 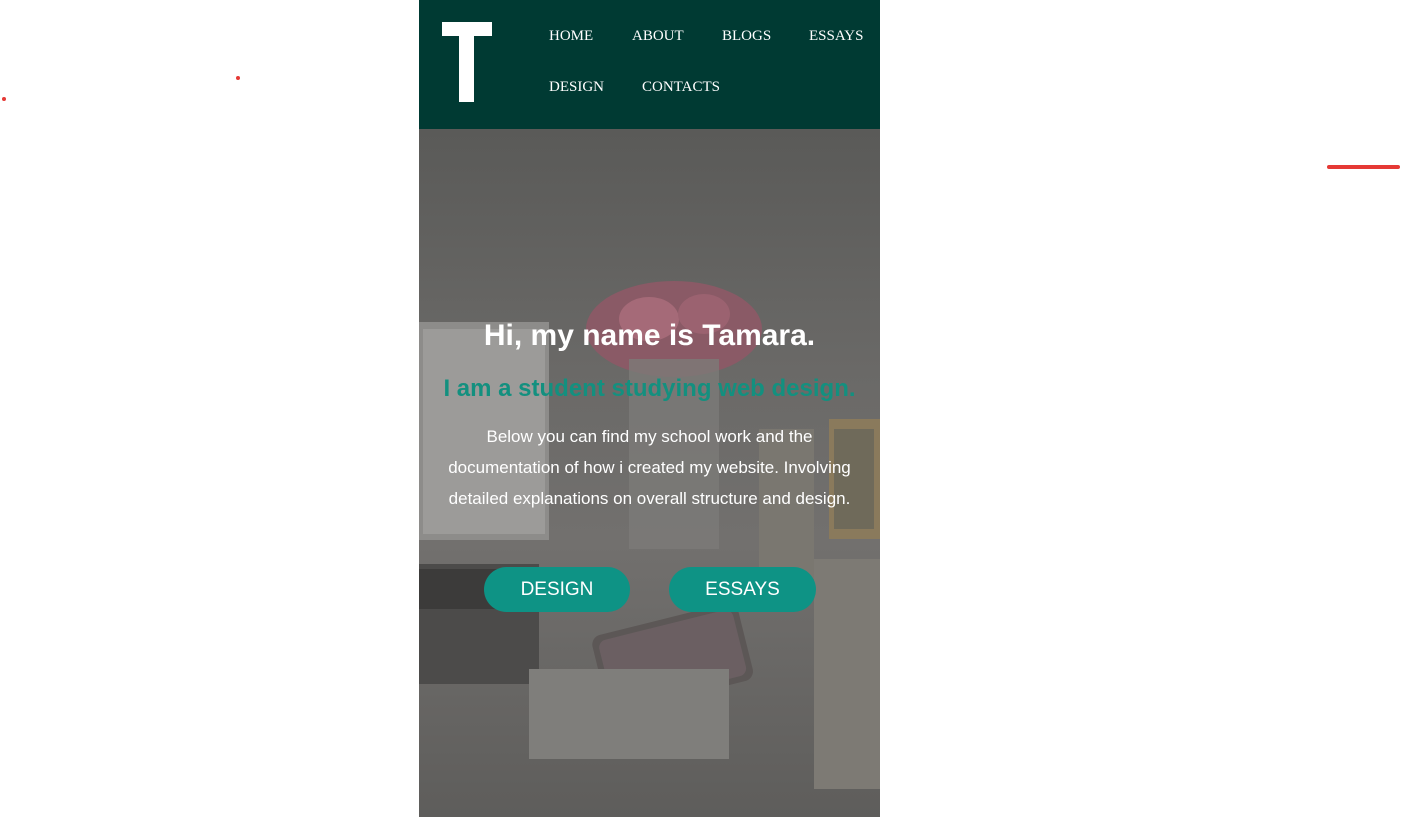 I want to click on red-dash-mark, so click(x=1363, y=167).